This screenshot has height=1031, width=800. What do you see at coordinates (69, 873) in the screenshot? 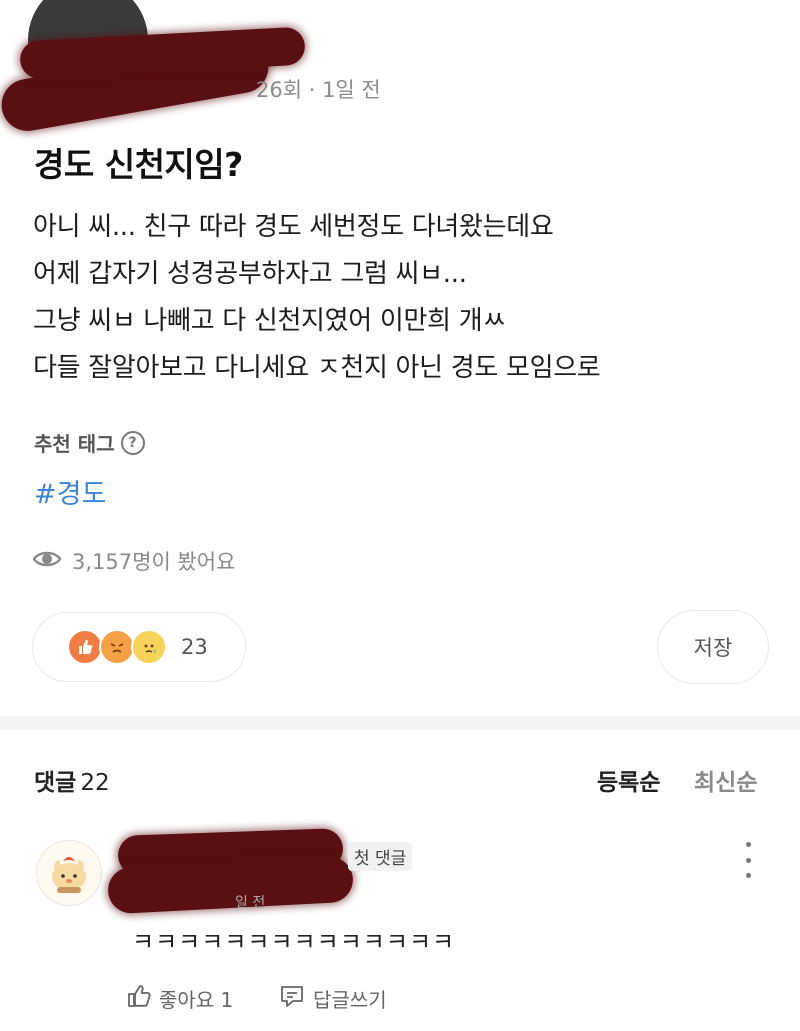
I see `comment-avatar` at bounding box center [69, 873].